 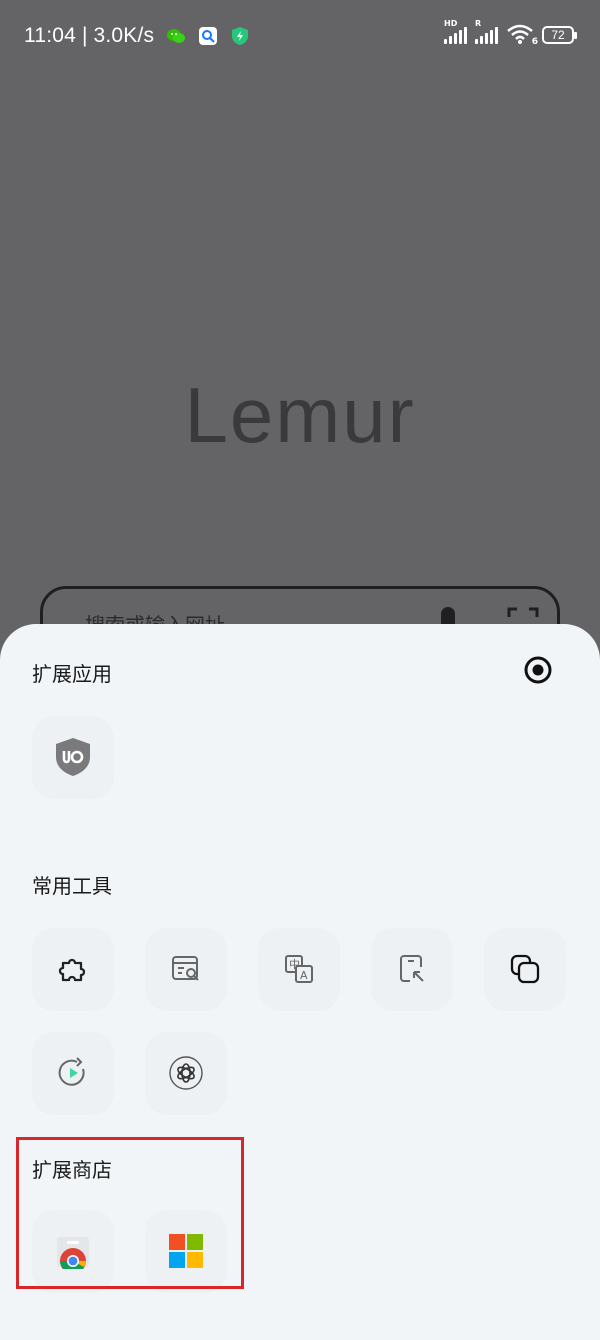 I want to click on tool-extensions-tile, so click(x=73, y=969).